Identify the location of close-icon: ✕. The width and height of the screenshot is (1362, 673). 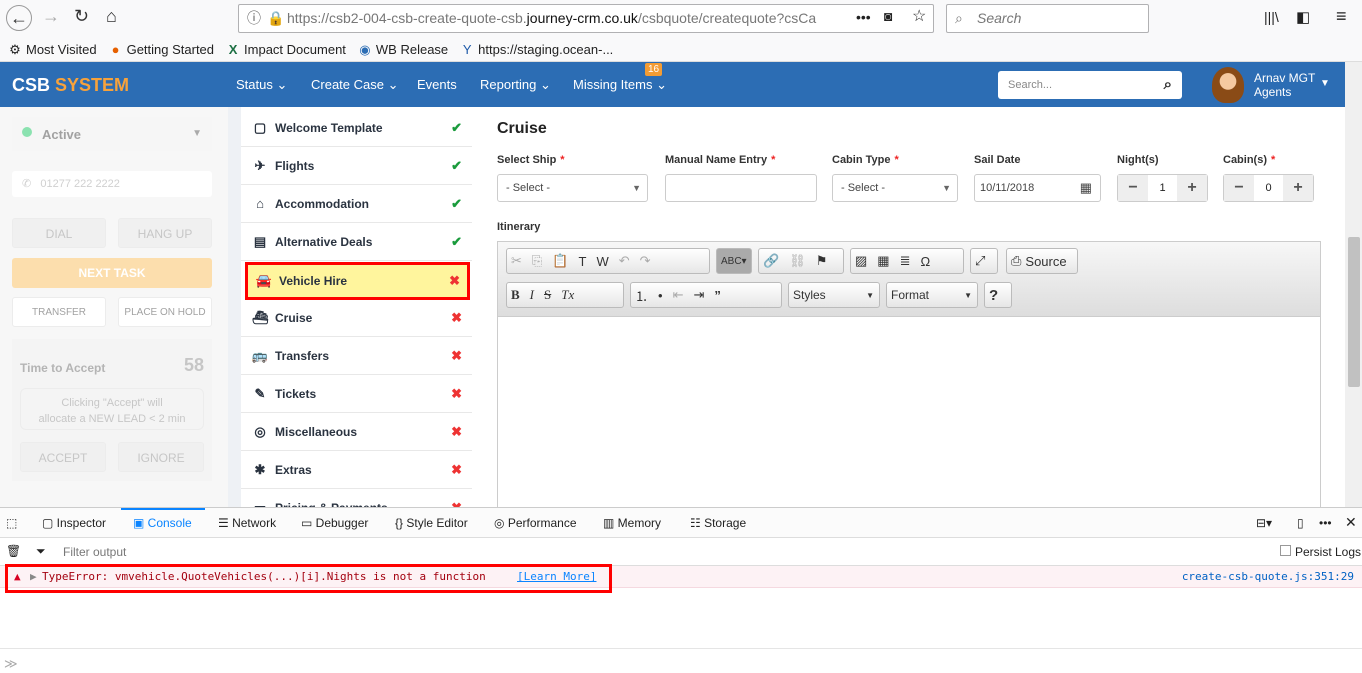
(1351, 522).